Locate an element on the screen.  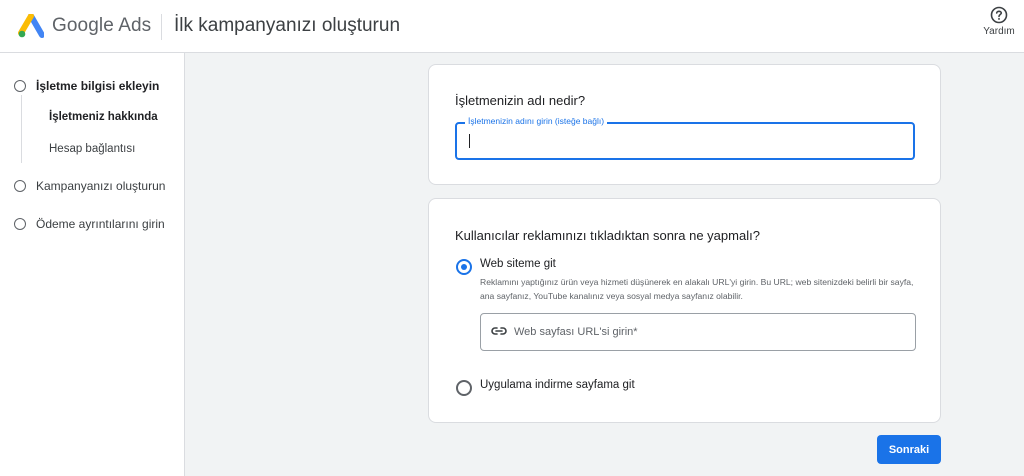
text-cursor is located at coordinates (469, 141).